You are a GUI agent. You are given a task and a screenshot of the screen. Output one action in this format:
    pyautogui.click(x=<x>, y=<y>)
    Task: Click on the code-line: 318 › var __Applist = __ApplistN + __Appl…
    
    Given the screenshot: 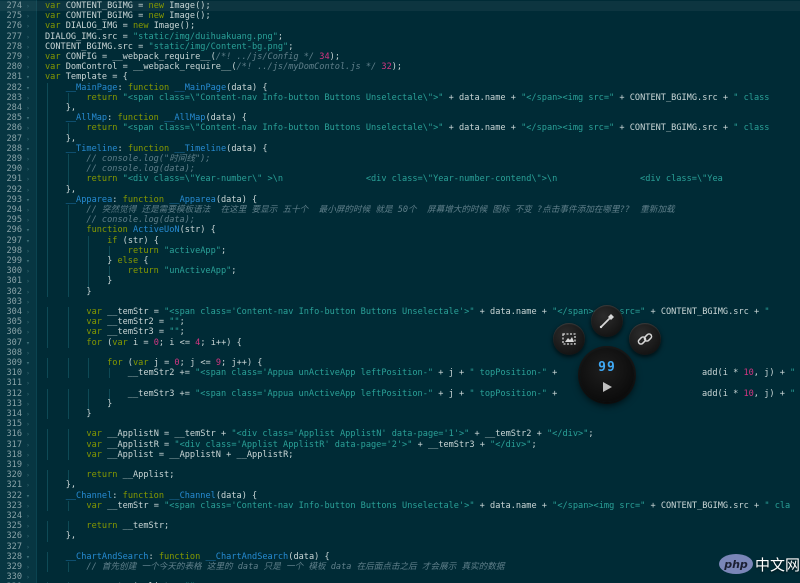 What is the action you would take?
    pyautogui.click(x=400, y=454)
    